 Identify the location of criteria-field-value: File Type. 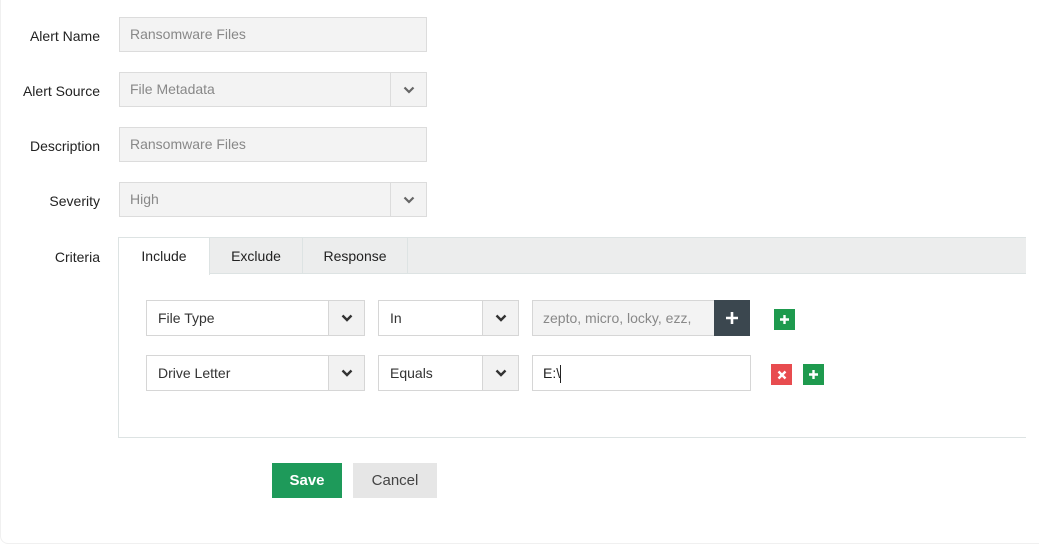
(186, 318).